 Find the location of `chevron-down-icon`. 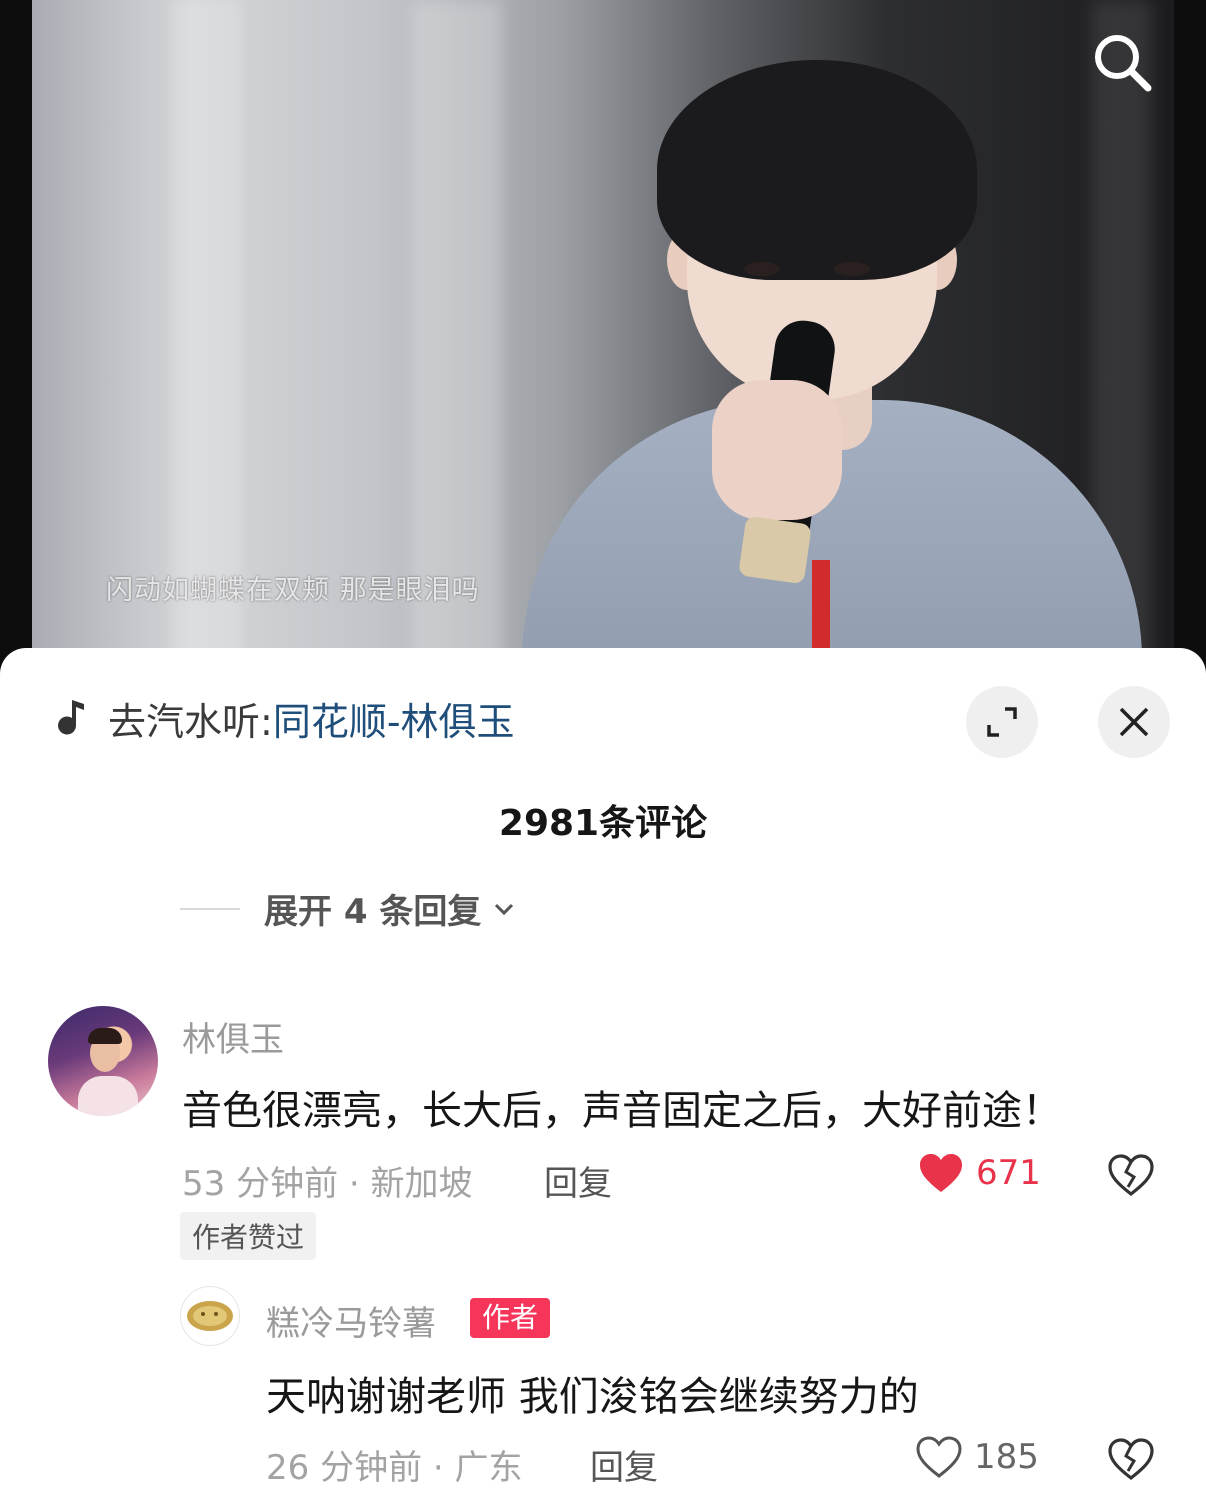

chevron-down-icon is located at coordinates (504, 909).